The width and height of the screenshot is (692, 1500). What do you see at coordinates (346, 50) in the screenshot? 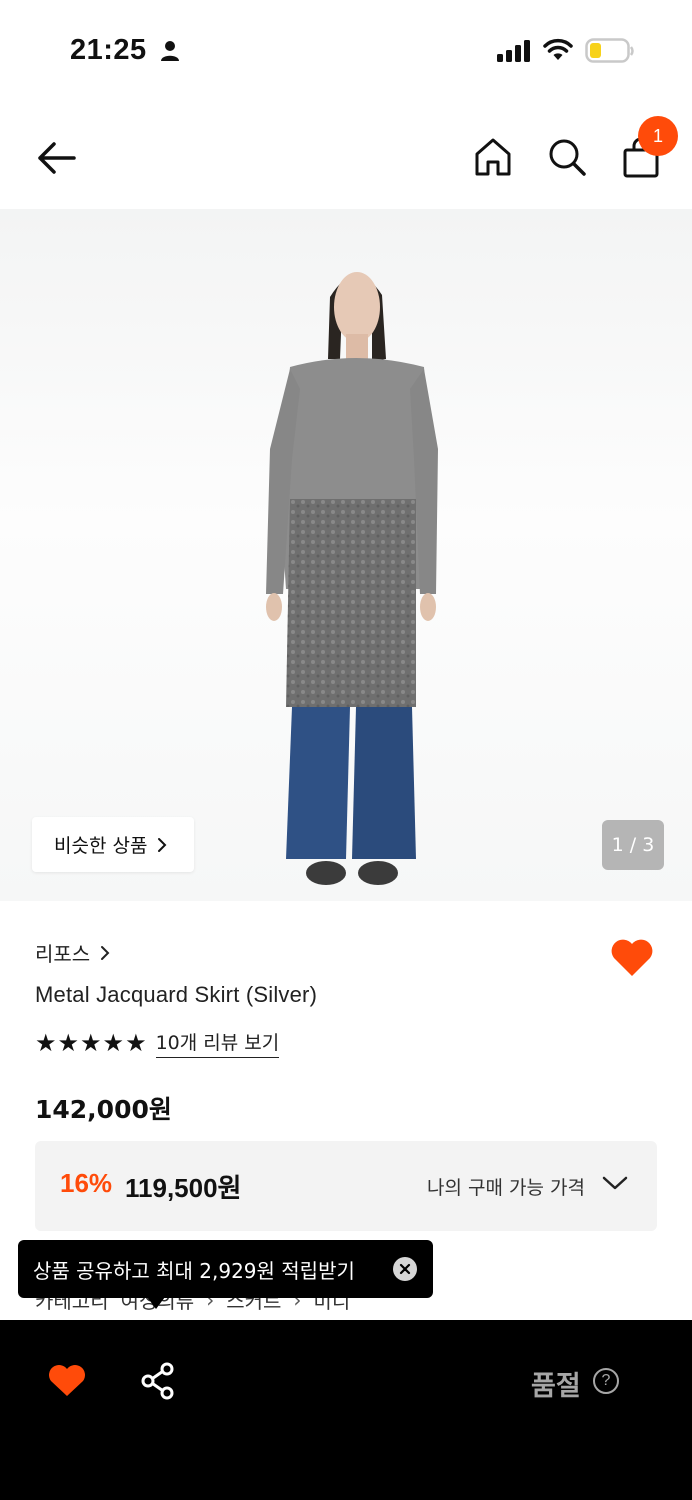
I see `status-bar: 21:25` at bounding box center [346, 50].